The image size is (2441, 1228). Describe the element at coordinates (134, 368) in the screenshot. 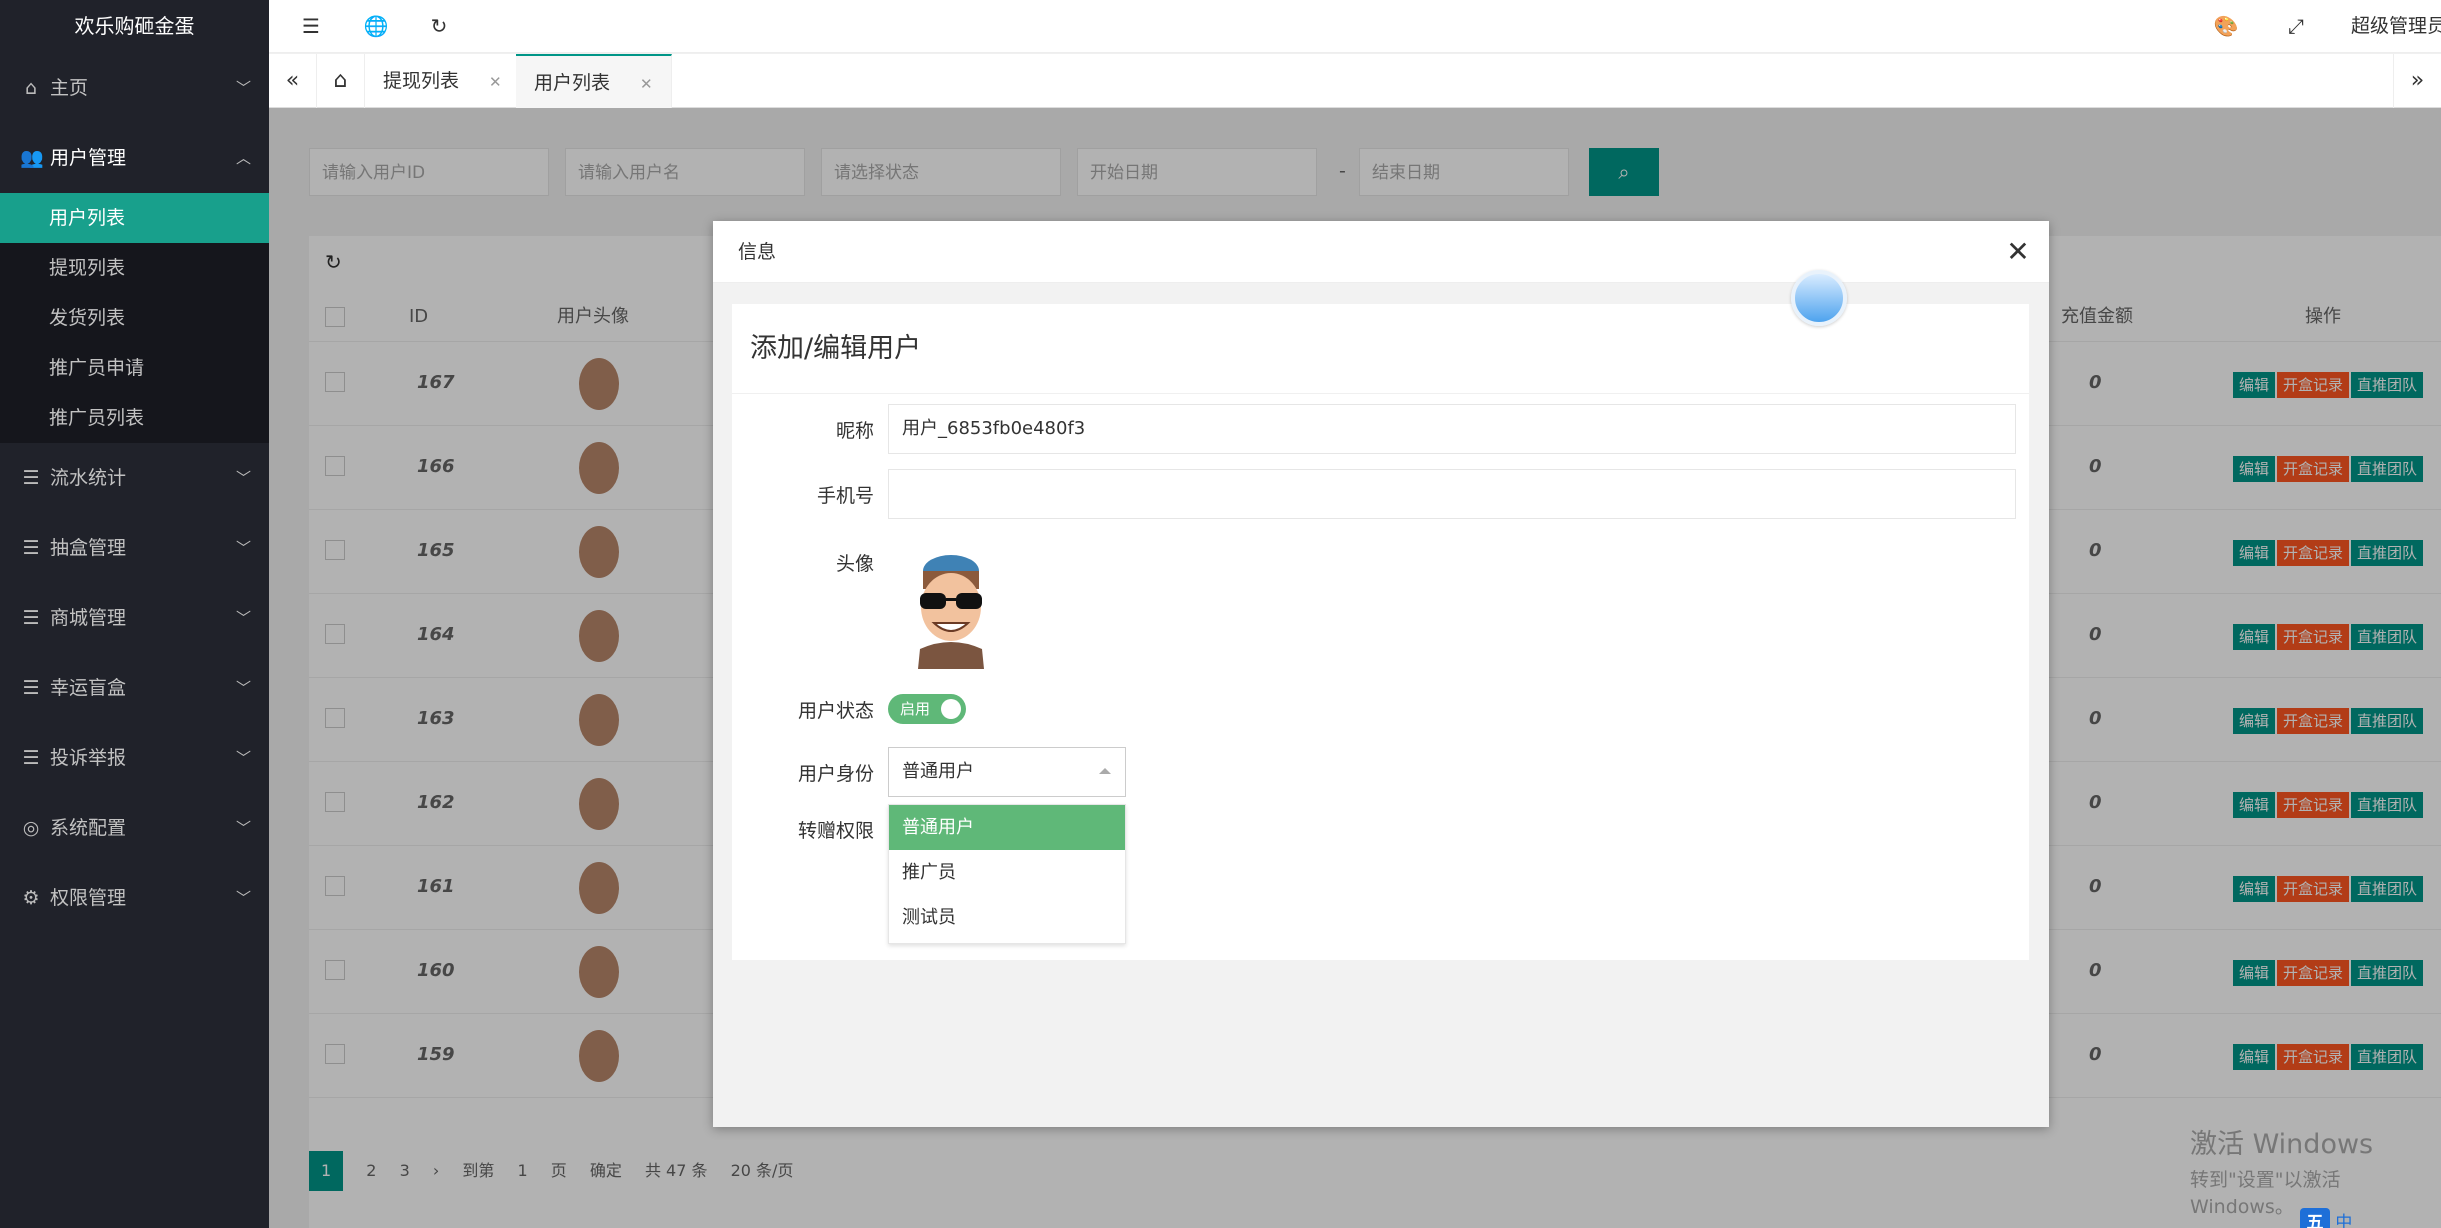

I see `sidebar-item-promoter-apply: 推广员申请` at that location.